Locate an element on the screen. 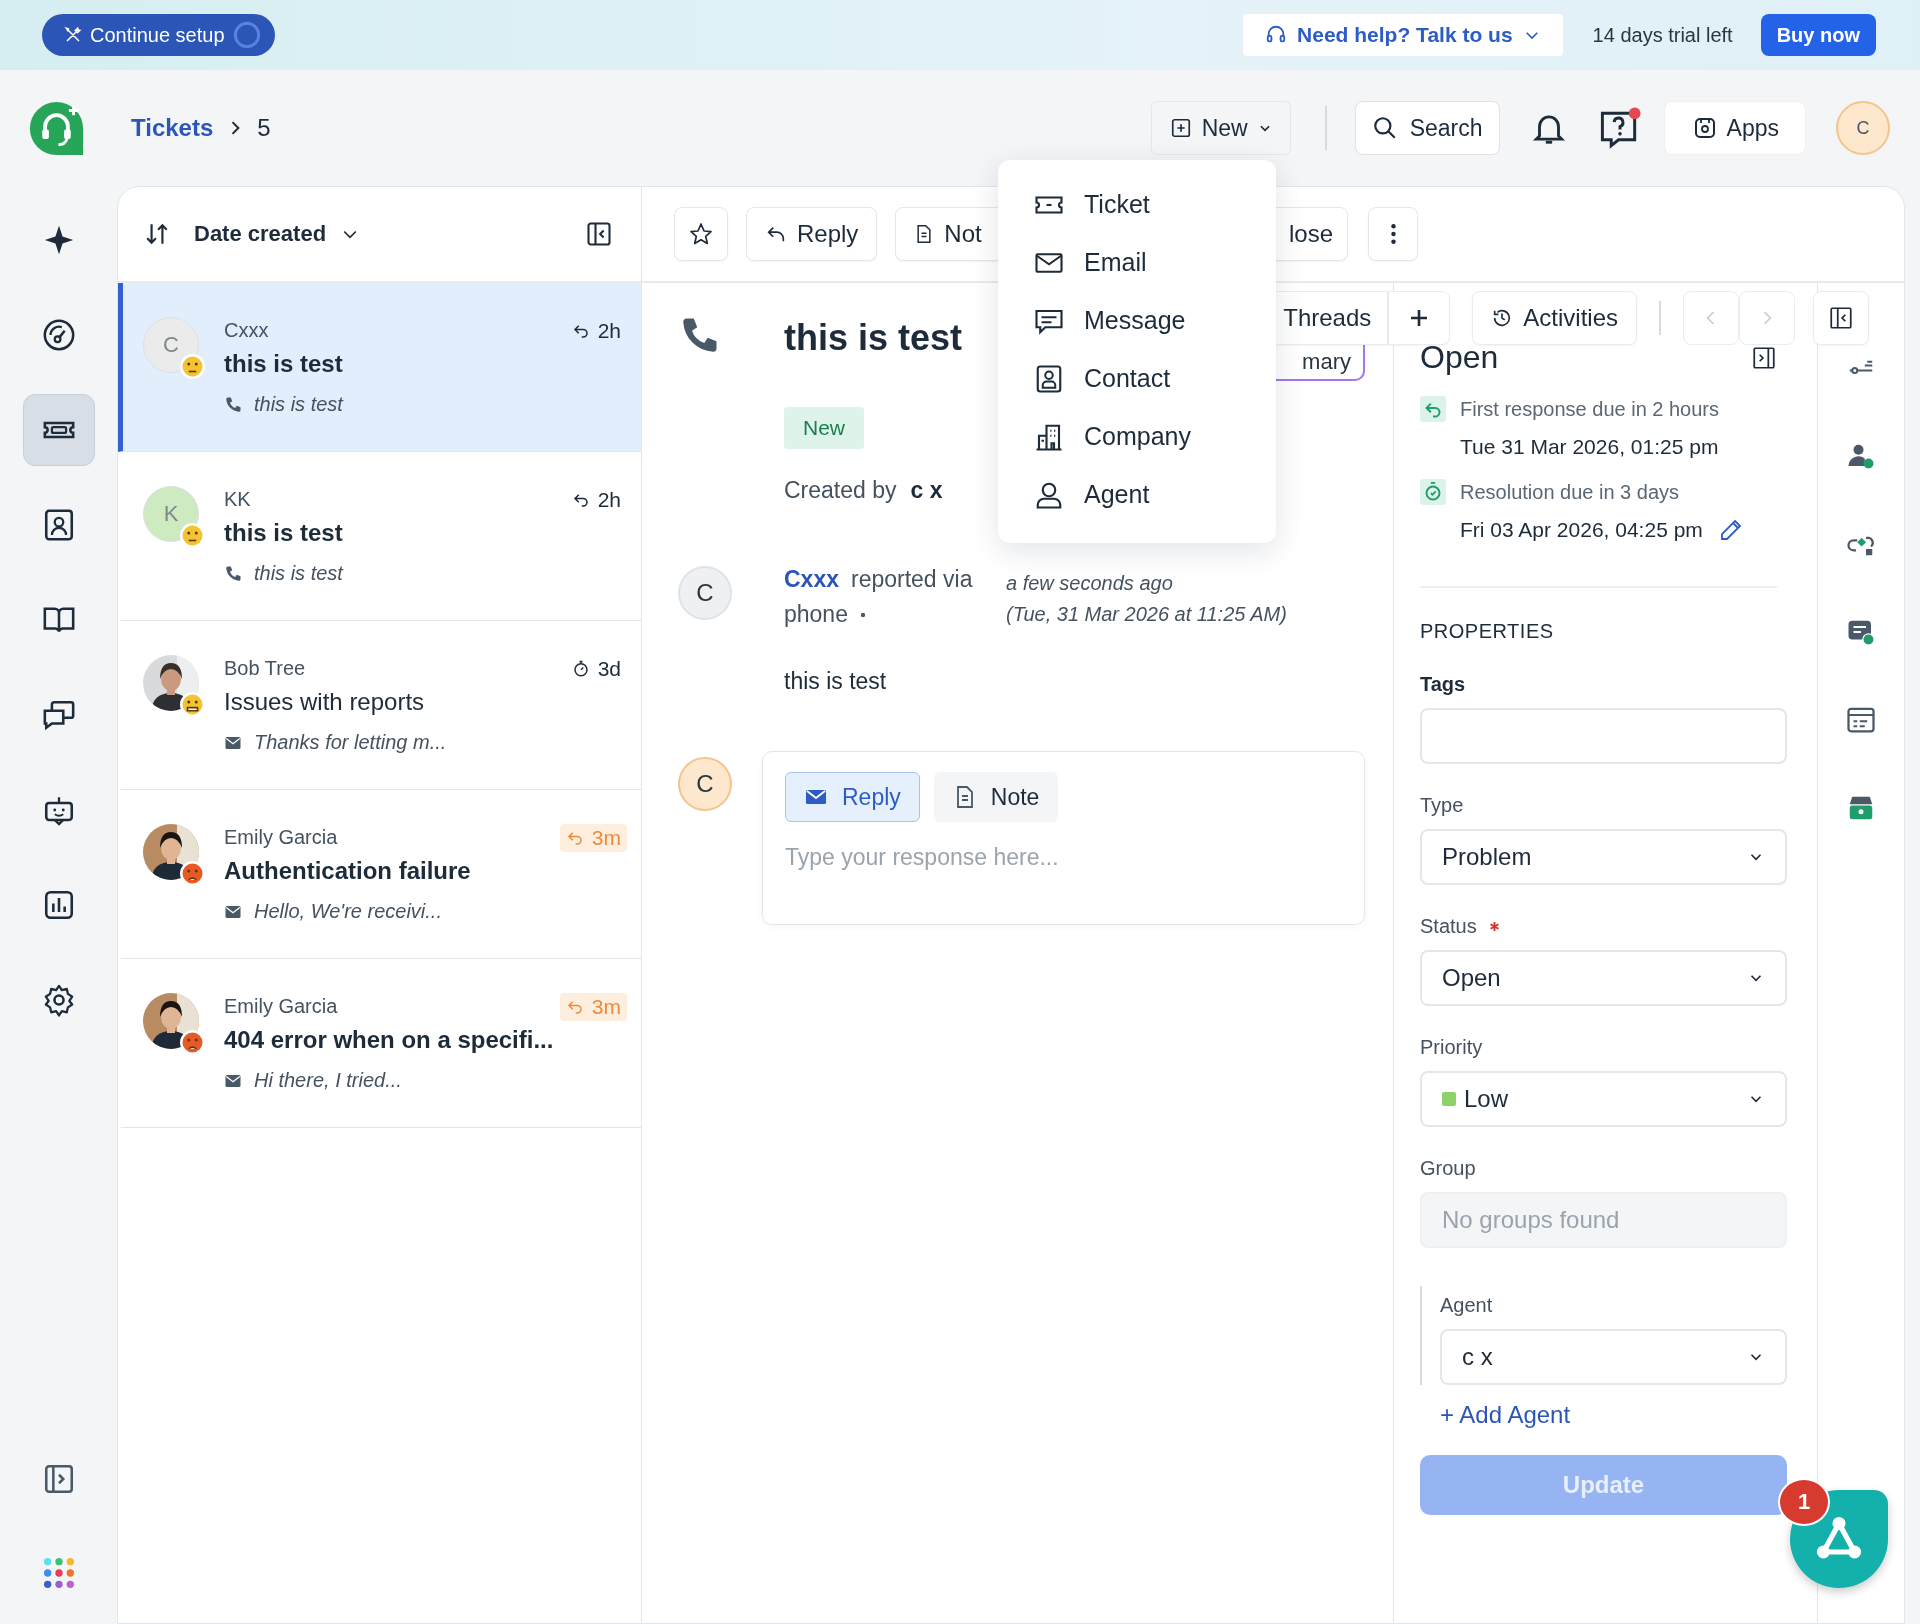 Image resolution: width=1920 pixels, height=1624 pixels. creator-name: c x is located at coordinates (926, 490).